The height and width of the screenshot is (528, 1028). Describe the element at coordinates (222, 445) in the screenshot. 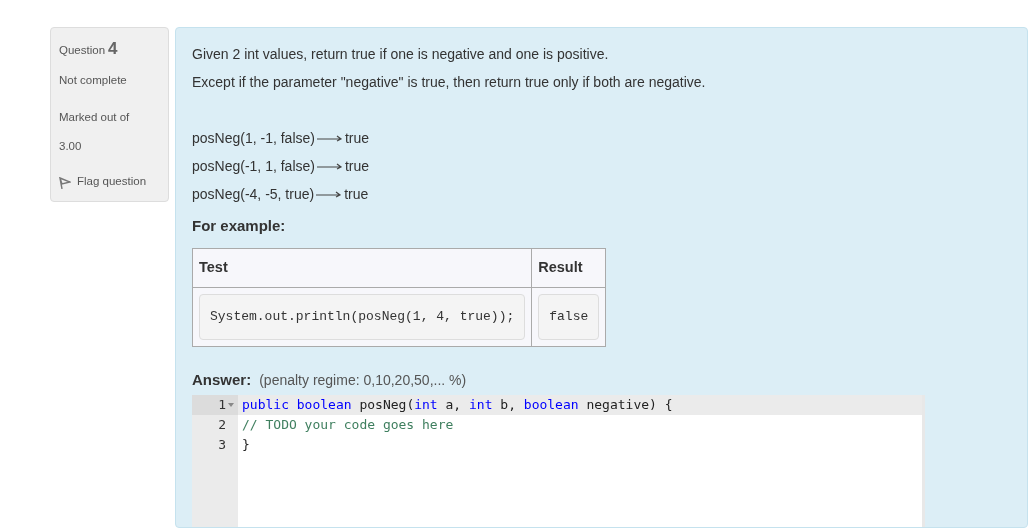

I see `line-number: 3` at that location.